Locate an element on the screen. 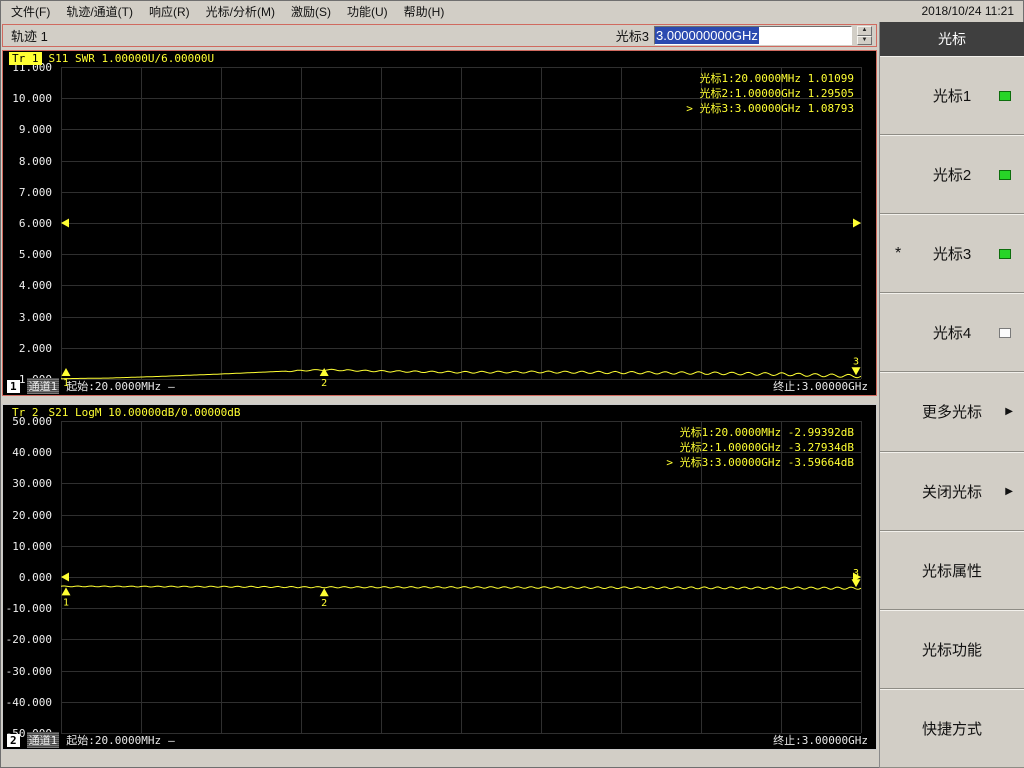  marker-readout-line: 光标2:1.00000GHz -3.27934dB is located at coordinates (766, 447).